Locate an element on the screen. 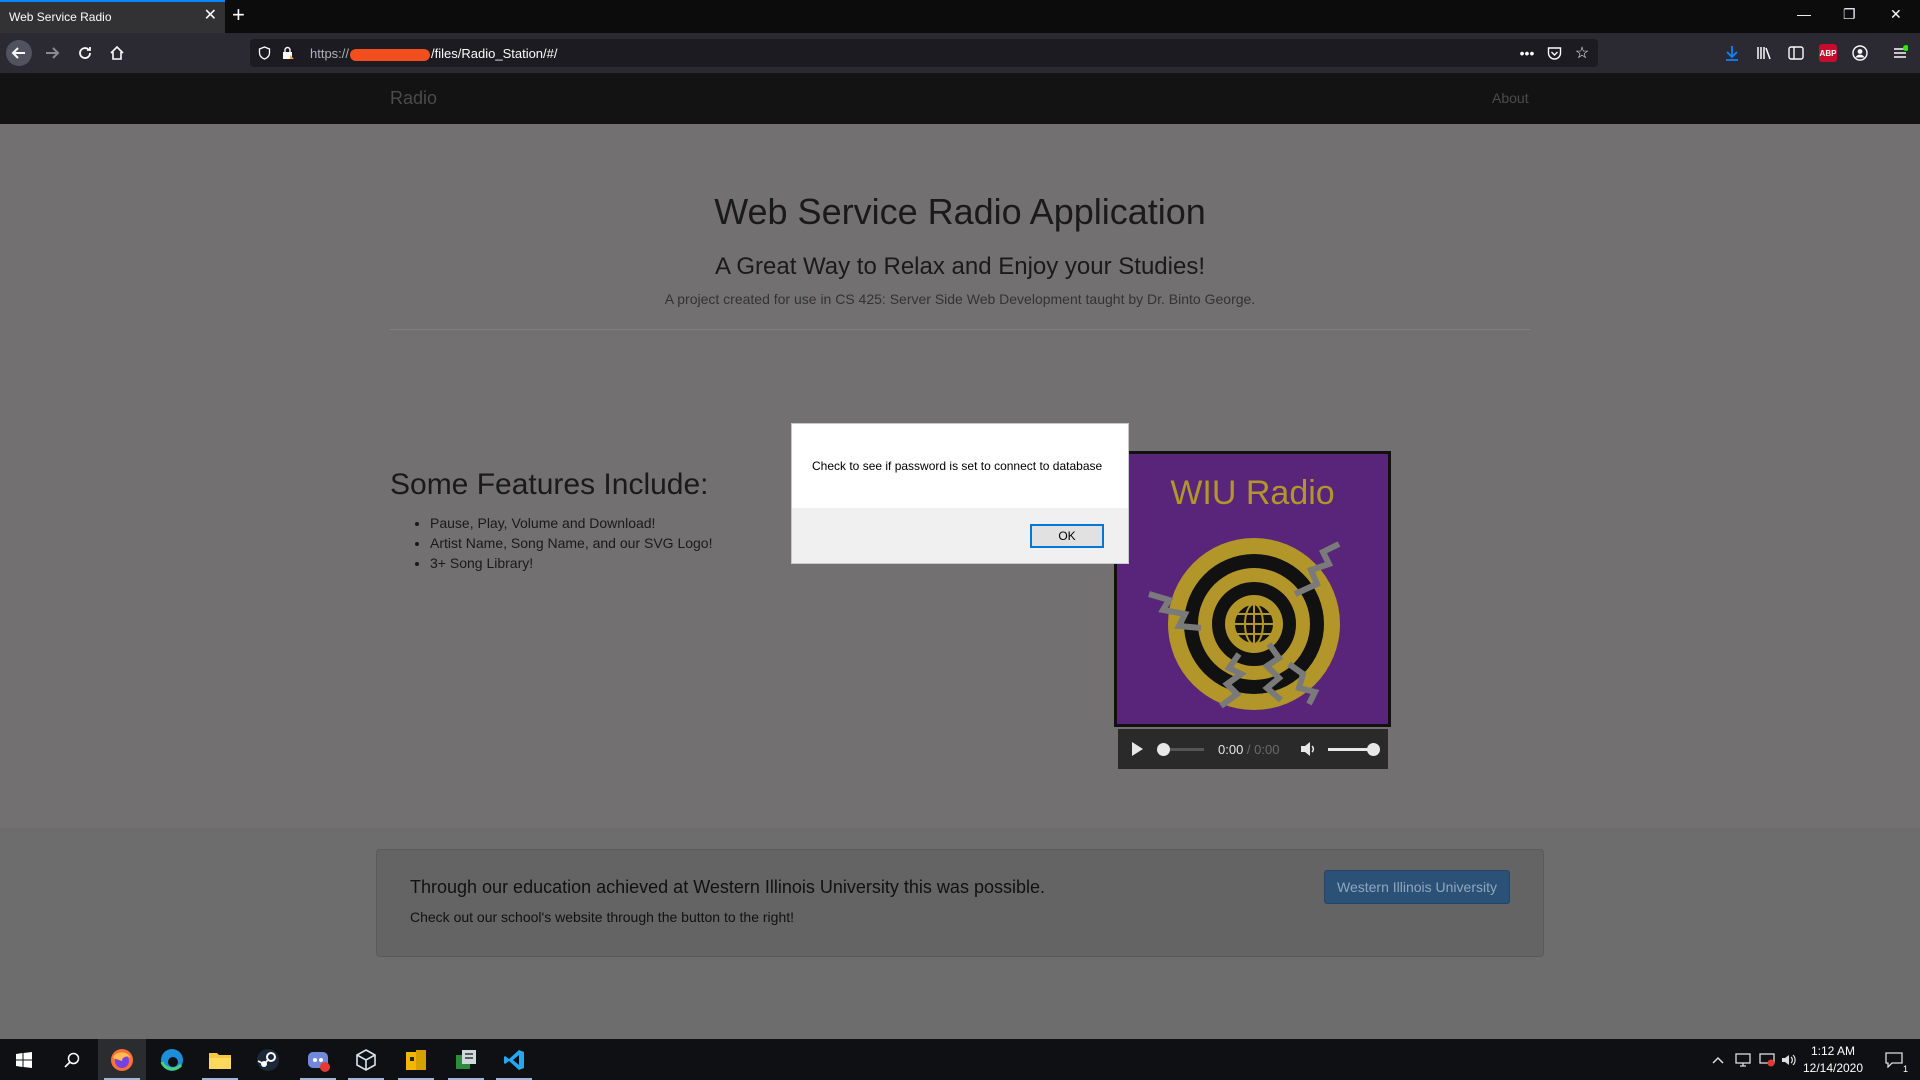 This screenshot has width=1920, height=1080. pocket-icon is located at coordinates (1554, 53).